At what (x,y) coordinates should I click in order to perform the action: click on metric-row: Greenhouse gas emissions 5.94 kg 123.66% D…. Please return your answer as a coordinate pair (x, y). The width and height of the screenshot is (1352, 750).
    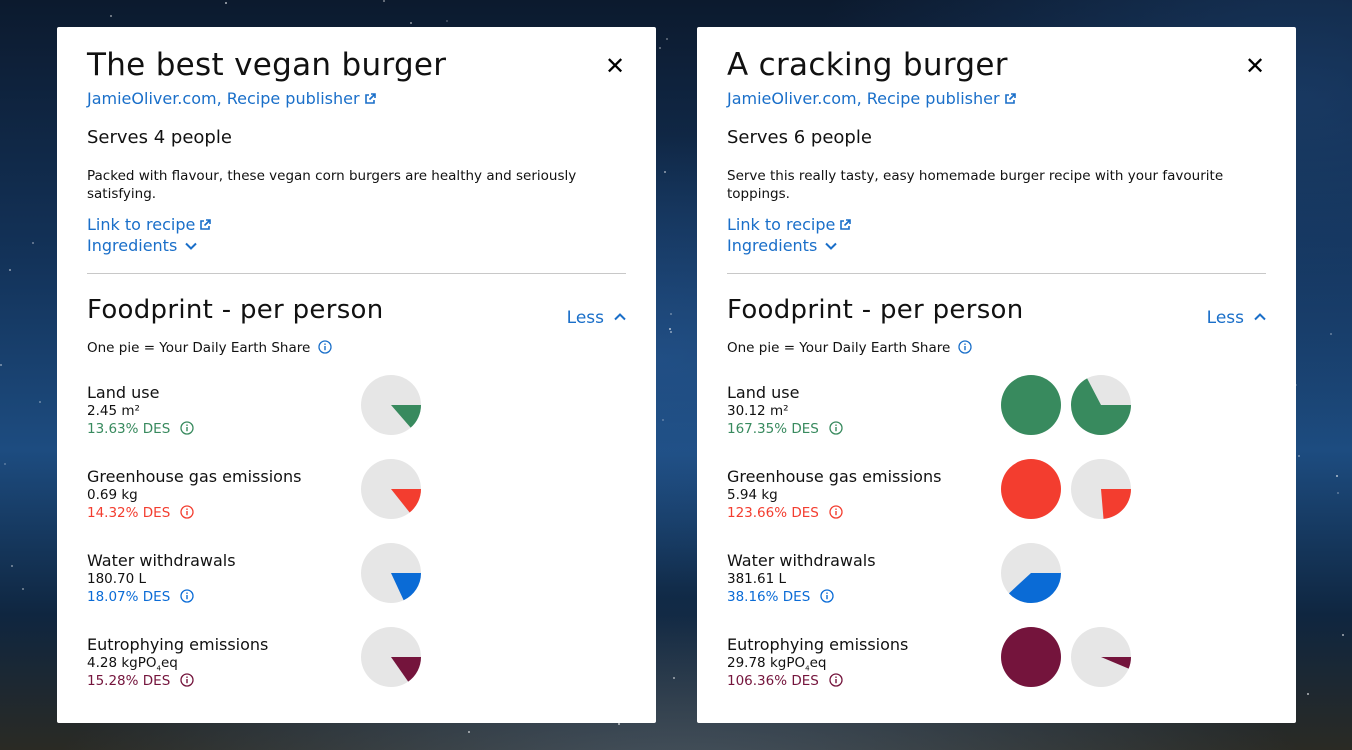
    Looking at the image, I should click on (997, 498).